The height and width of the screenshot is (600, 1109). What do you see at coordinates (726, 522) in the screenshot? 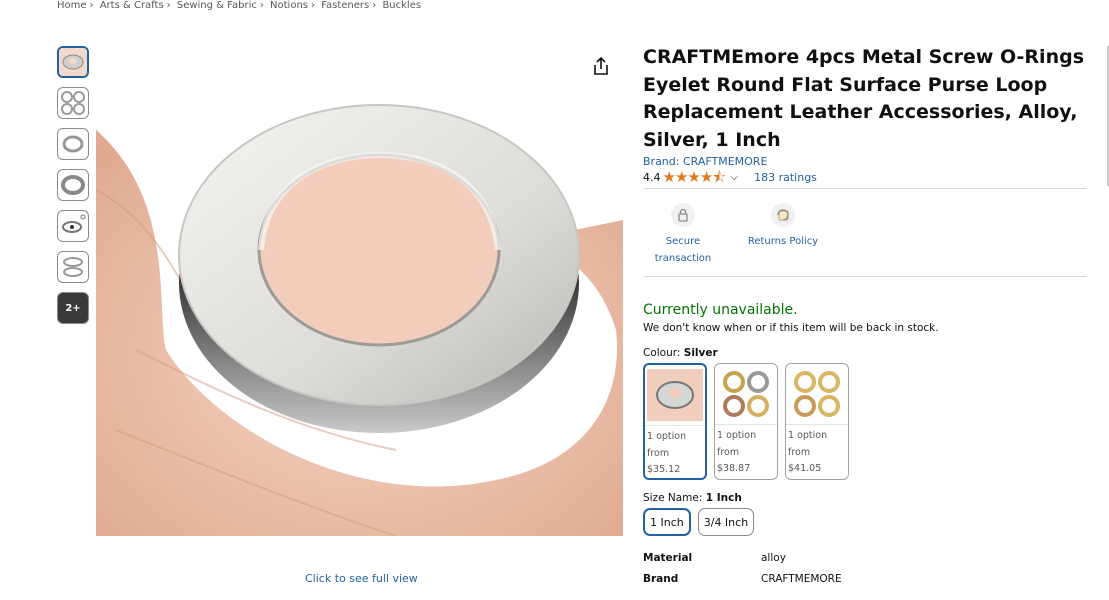
I see `size-option-3-4-inch: 3/4 Inch` at bounding box center [726, 522].